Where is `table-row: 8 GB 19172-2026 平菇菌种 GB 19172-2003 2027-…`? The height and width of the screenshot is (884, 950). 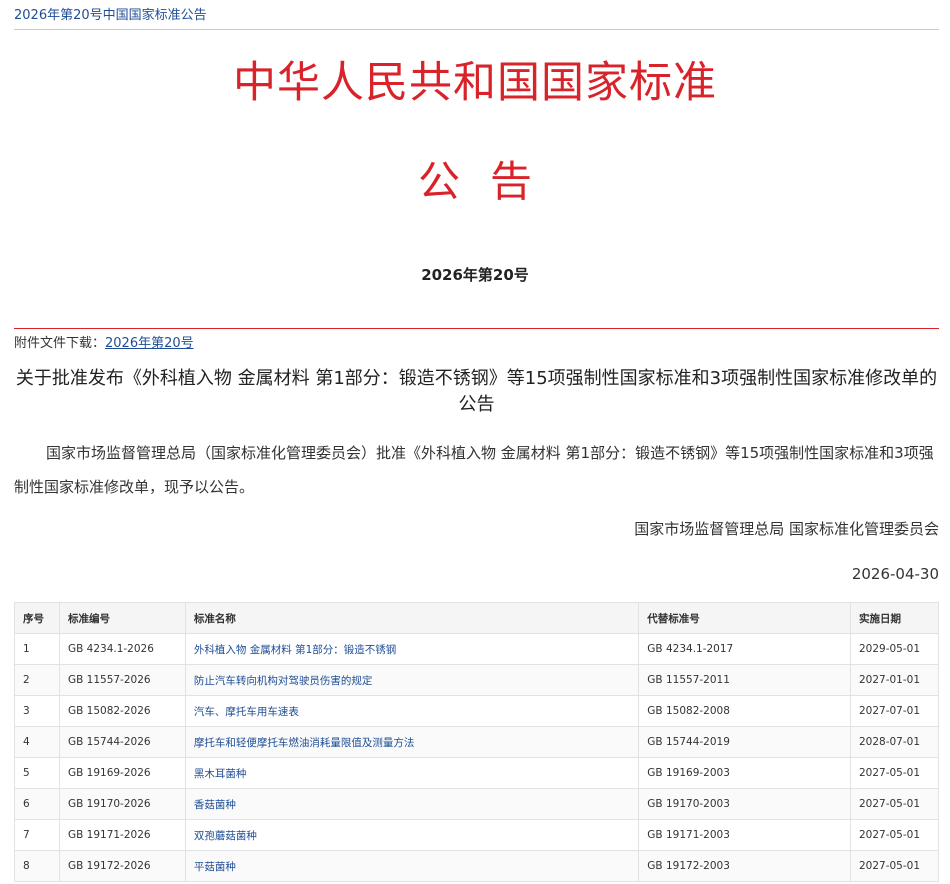
table-row: 8 GB 19172-2026 平菇菌种 GB 19172-2003 2027-… is located at coordinates (477, 866).